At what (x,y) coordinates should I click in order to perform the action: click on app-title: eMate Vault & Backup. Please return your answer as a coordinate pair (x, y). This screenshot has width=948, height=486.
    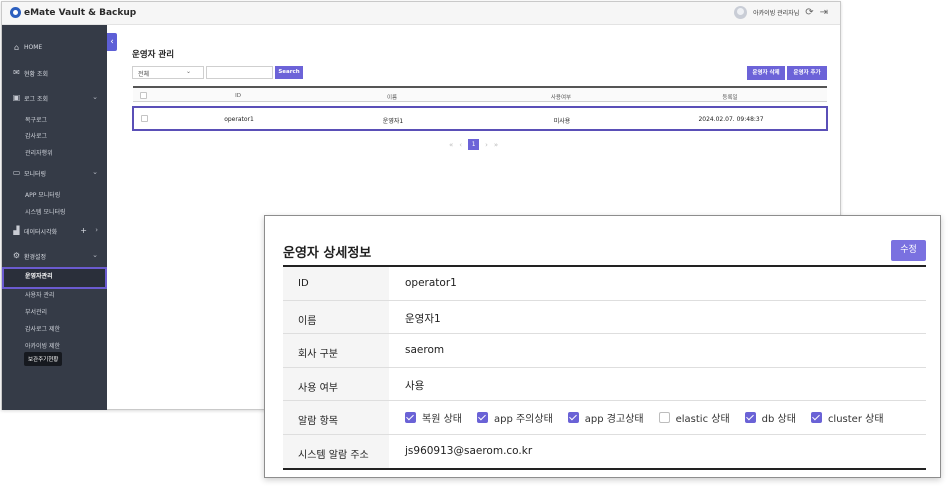
    Looking at the image, I should click on (80, 12).